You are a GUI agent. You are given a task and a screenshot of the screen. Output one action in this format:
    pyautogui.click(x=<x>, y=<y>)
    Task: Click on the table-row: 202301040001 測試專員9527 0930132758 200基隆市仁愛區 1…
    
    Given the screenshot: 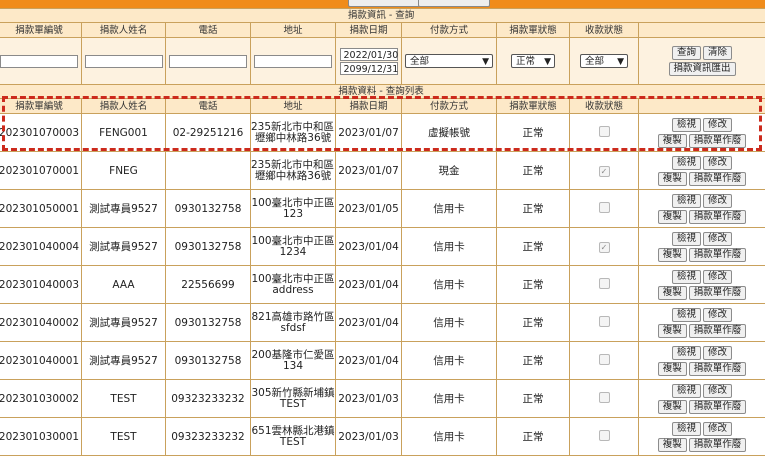 What is the action you would take?
    pyautogui.click(x=382, y=360)
    